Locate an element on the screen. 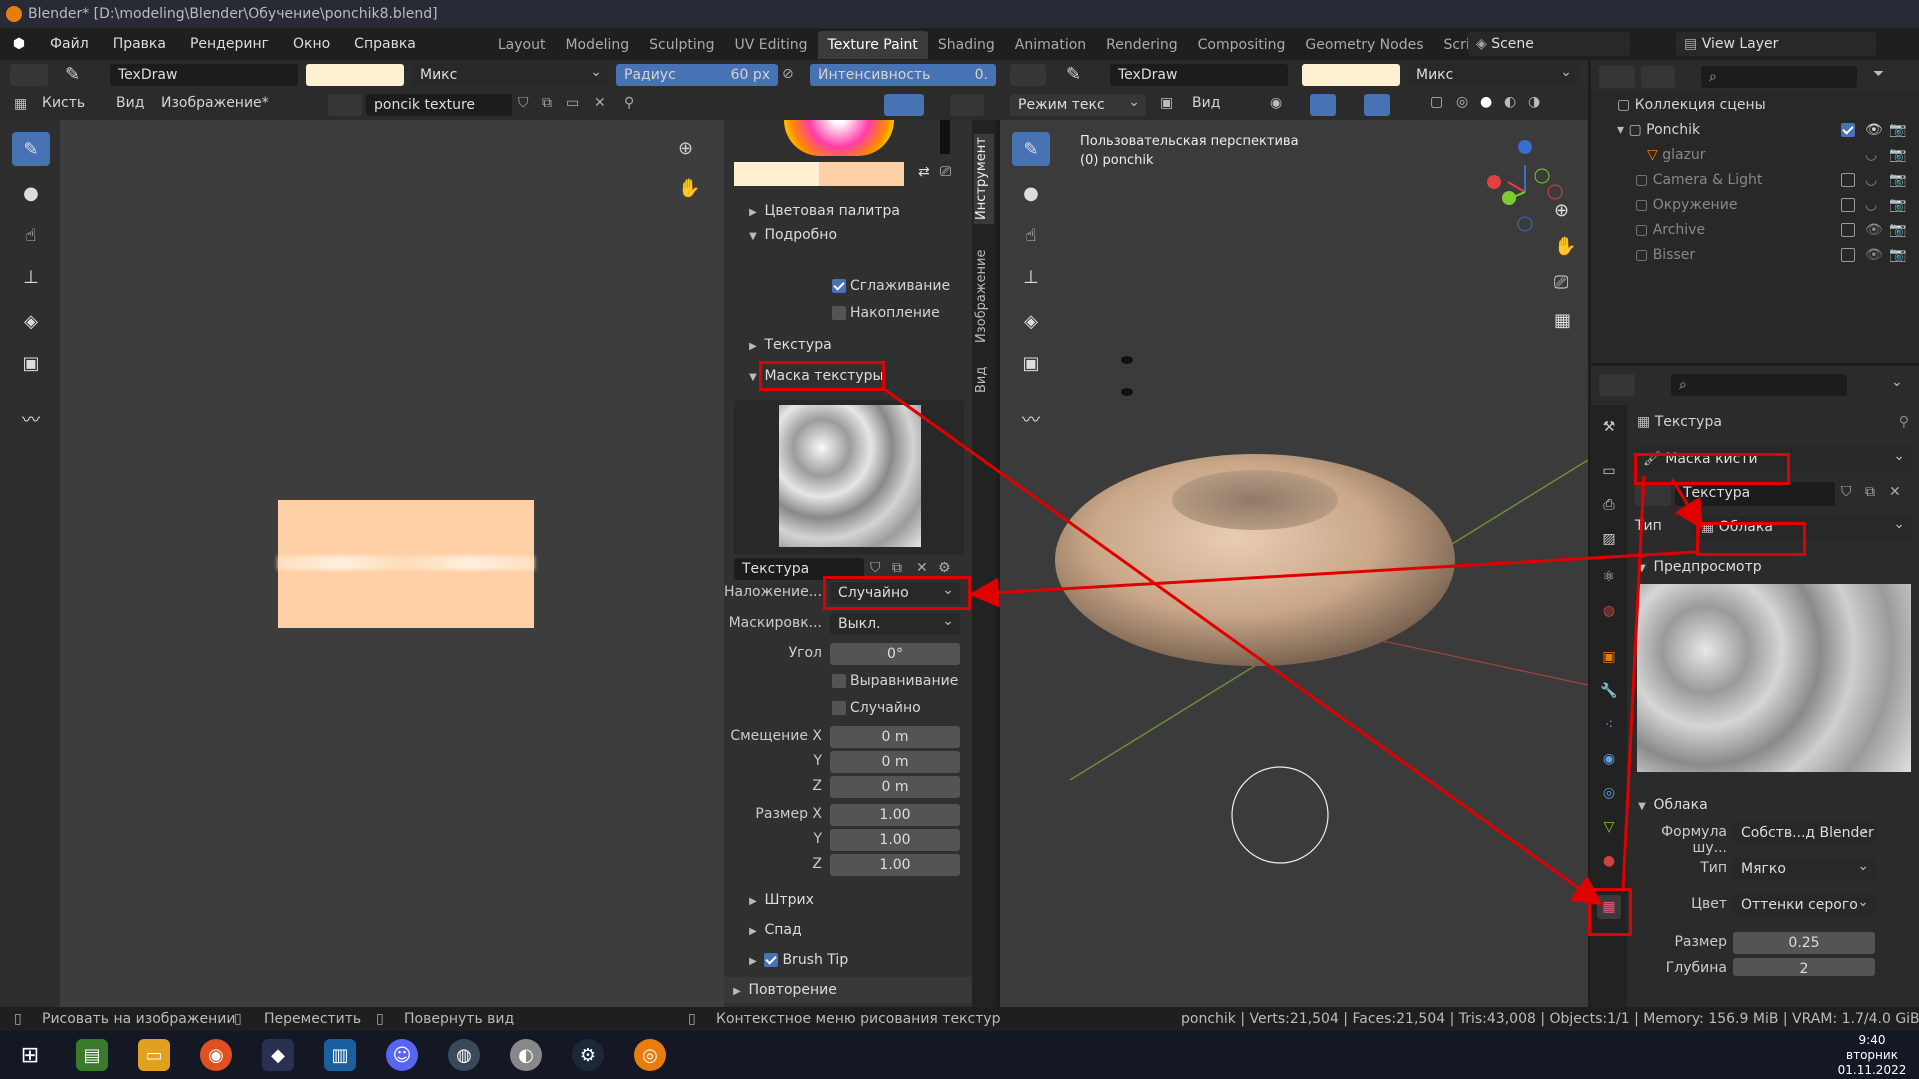 The width and height of the screenshot is (1919, 1079). properties-search-field: ⌕ is located at coordinates (1759, 385).